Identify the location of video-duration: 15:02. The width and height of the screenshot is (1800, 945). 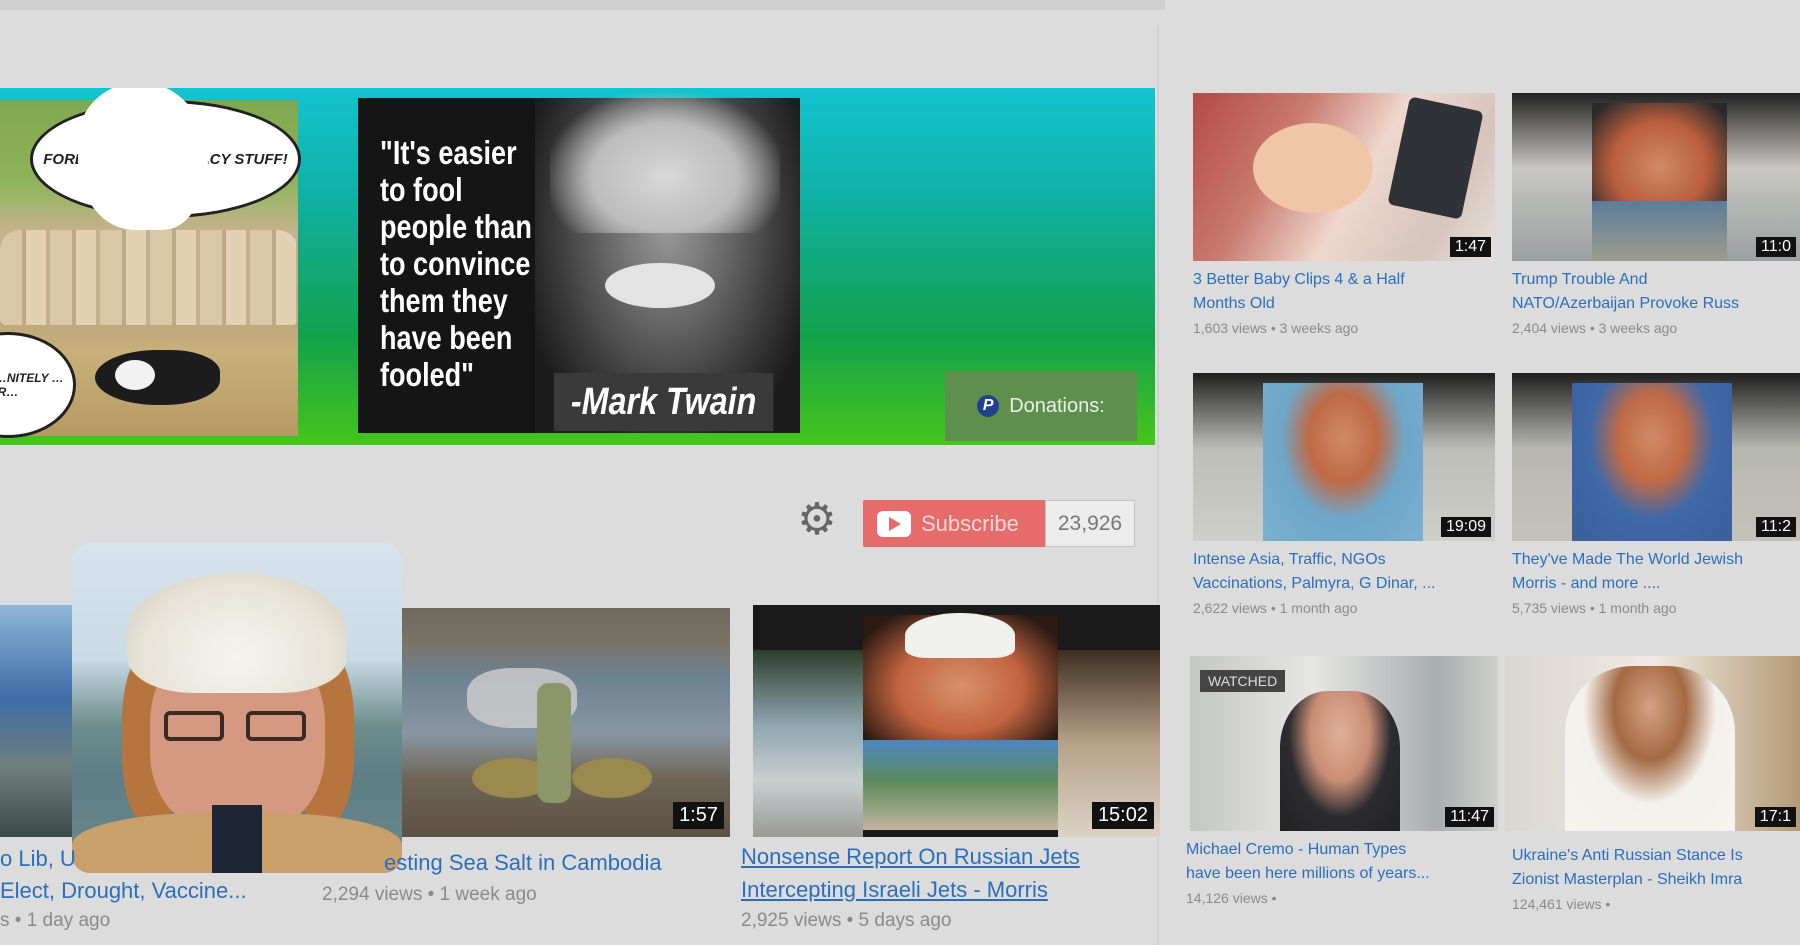
(1122, 815).